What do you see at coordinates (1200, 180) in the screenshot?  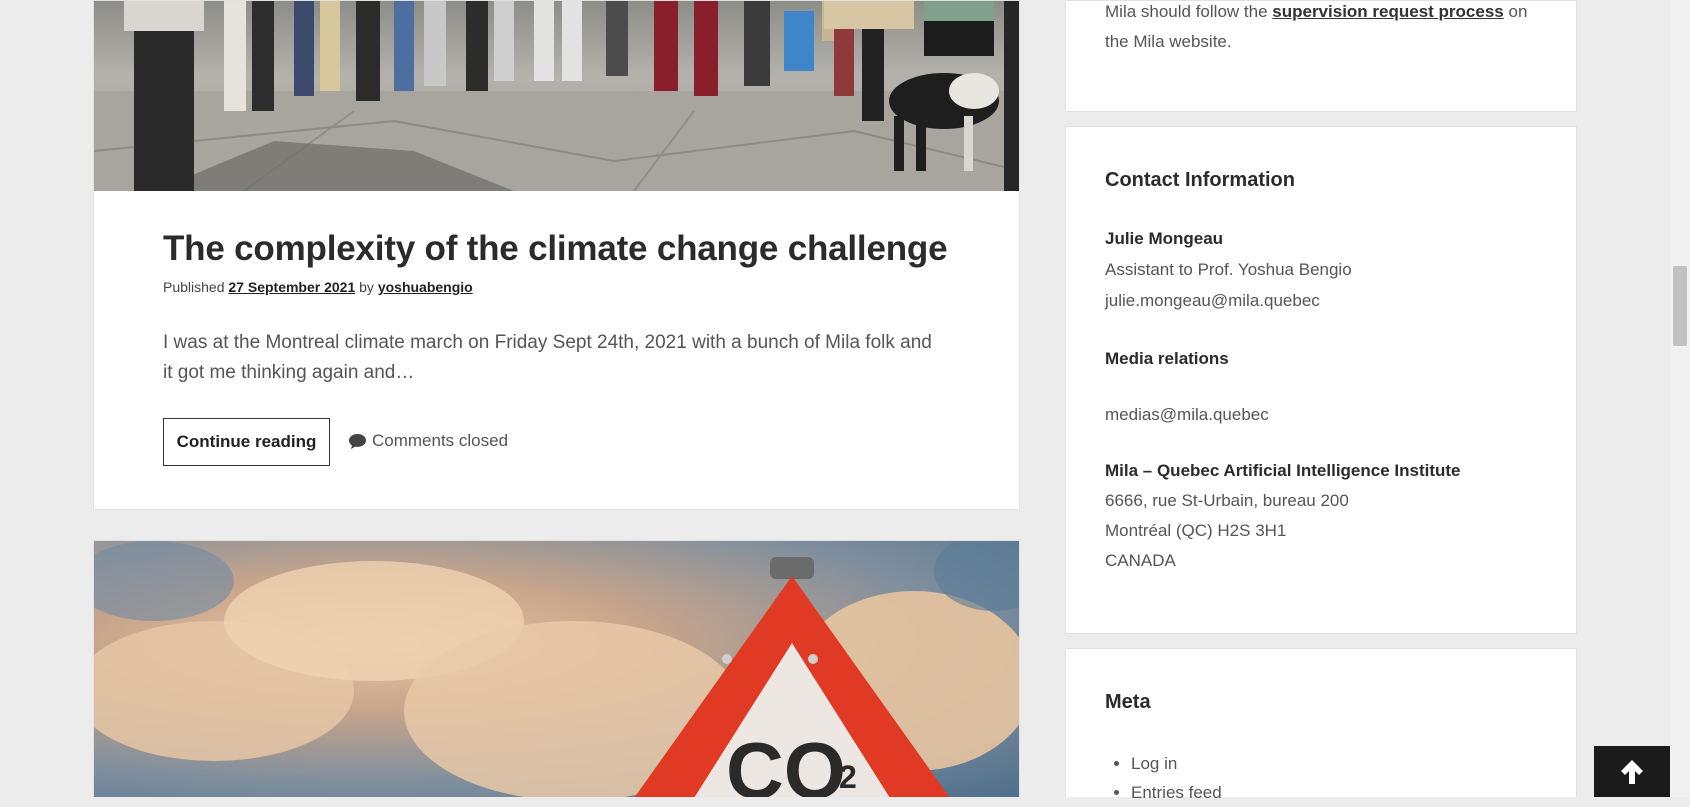 I see `contact-widget-title: Contact Information` at bounding box center [1200, 180].